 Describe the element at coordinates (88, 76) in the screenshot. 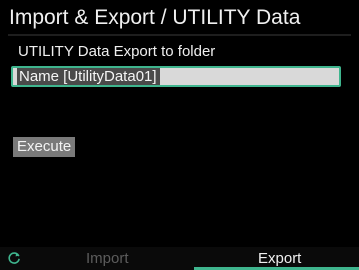

I see `name-field-value: Name [UtilityData01]` at that location.